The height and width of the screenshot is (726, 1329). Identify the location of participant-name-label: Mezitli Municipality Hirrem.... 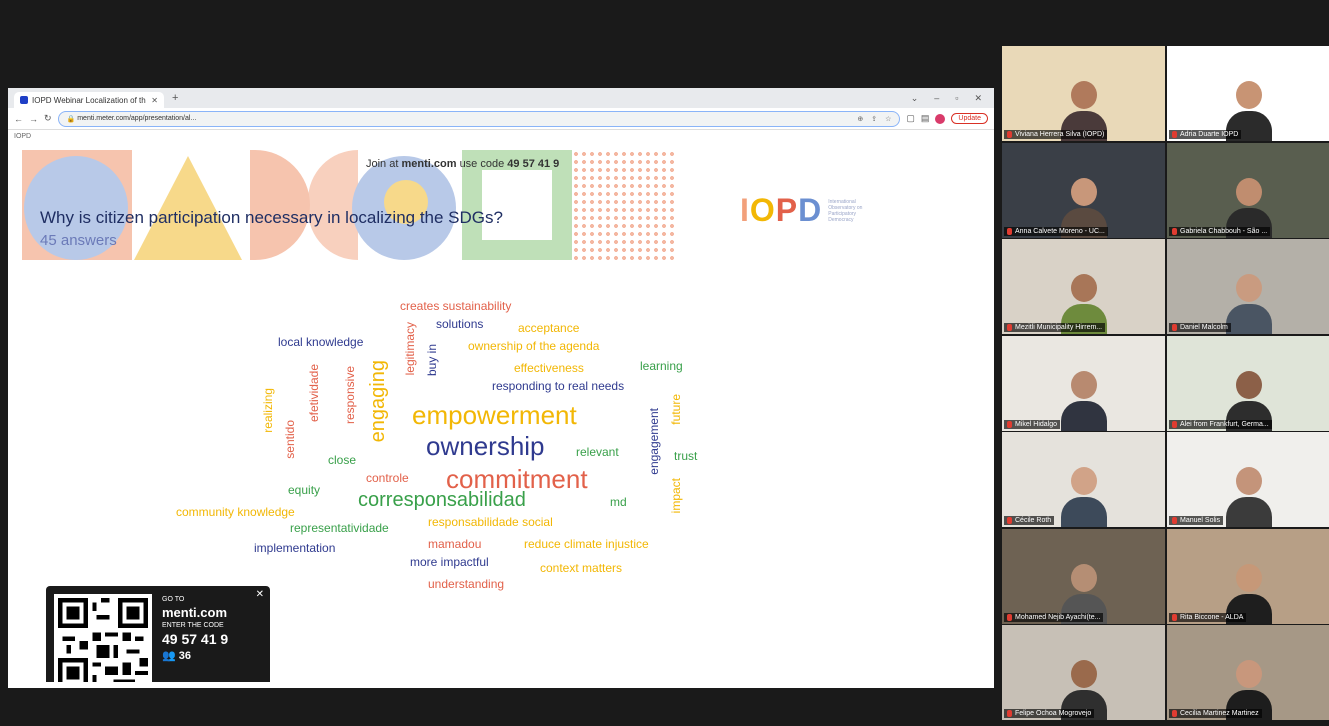
(1055, 327).